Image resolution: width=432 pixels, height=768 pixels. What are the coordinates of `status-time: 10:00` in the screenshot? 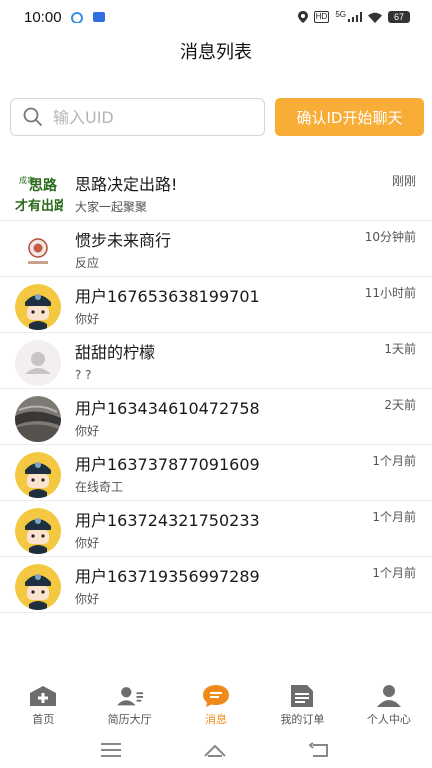 It's located at (43, 17).